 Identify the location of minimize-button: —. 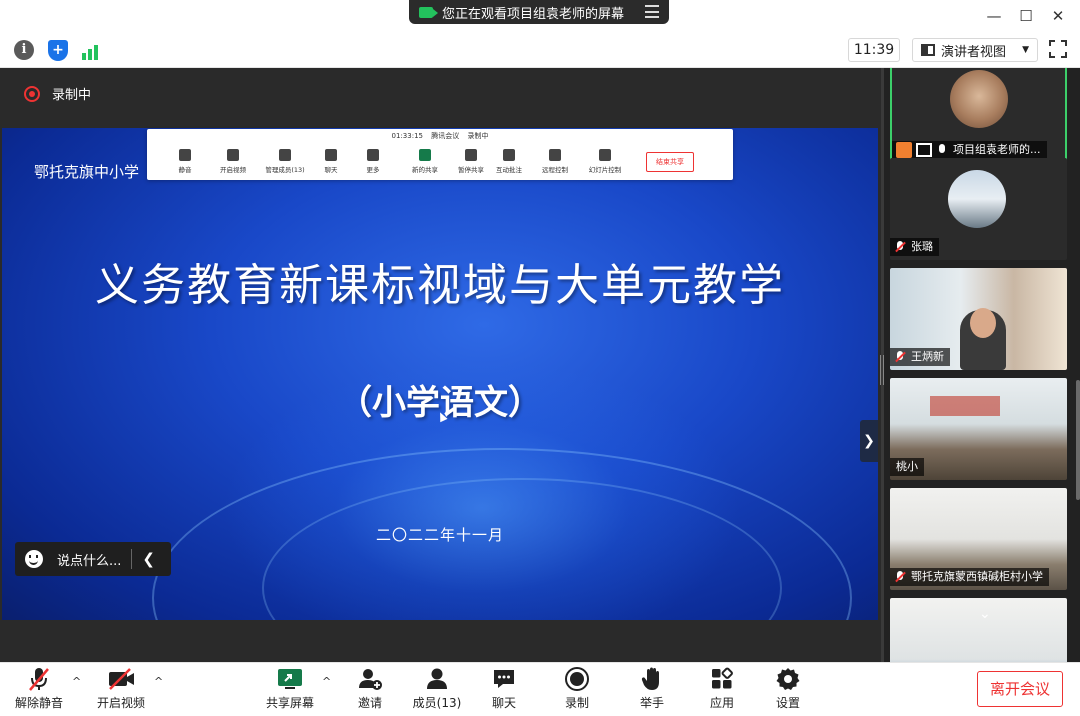
(994, 16).